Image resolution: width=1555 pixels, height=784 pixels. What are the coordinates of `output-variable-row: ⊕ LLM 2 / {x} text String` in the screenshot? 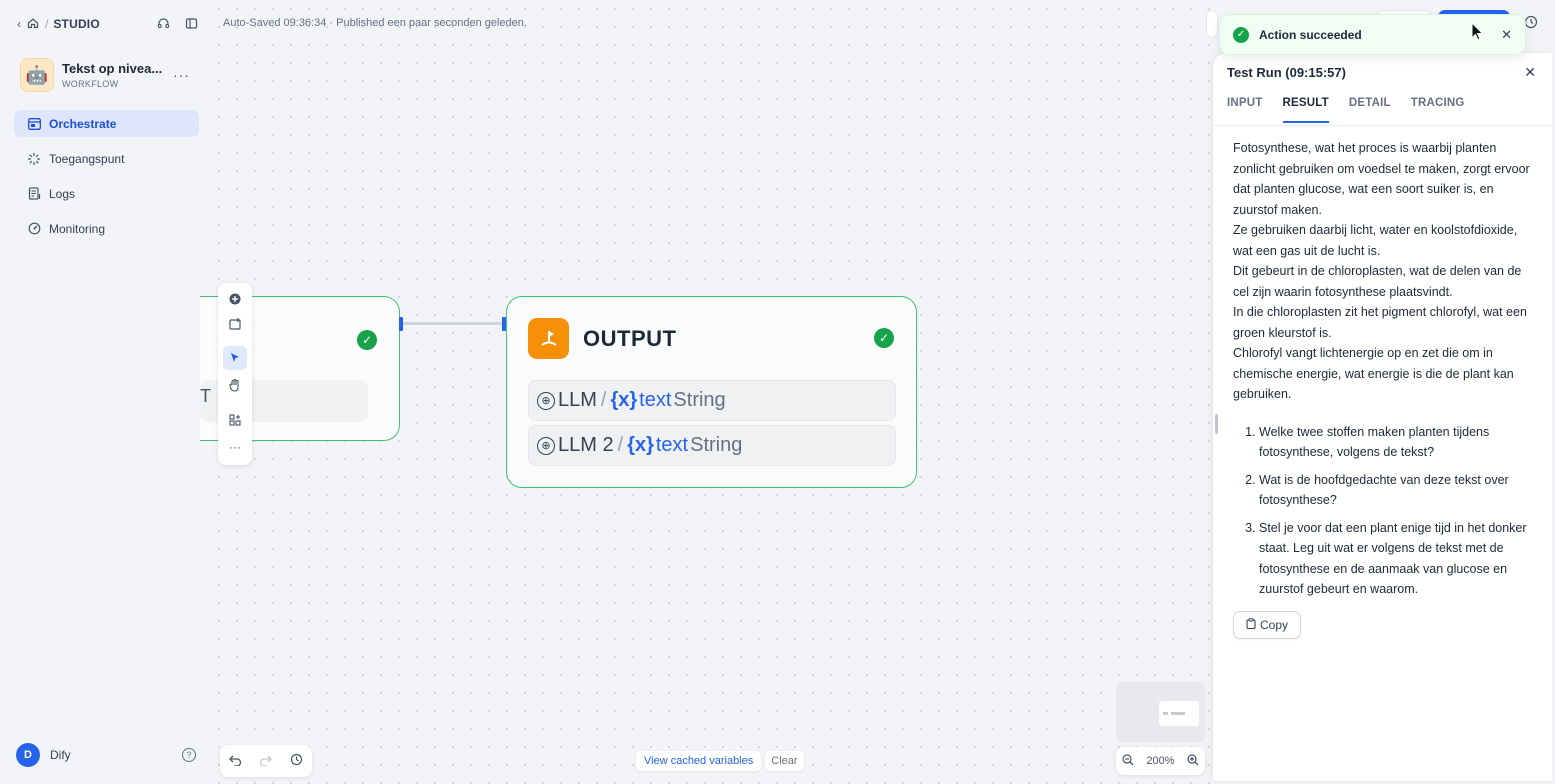 It's located at (712, 445).